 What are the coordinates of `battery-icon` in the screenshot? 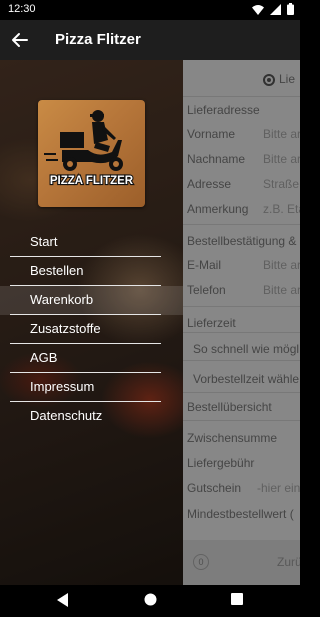 It's located at (290, 9).